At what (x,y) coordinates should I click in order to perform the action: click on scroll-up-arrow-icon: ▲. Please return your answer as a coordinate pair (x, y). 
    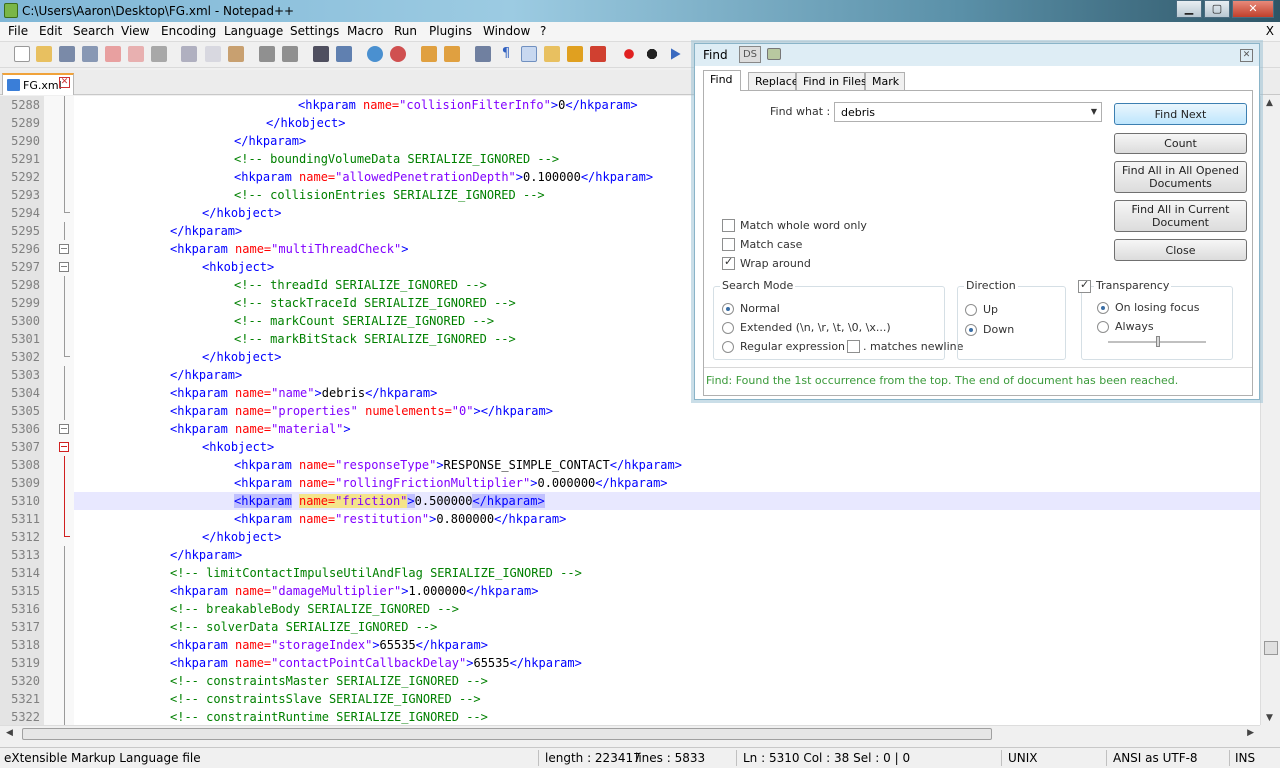
    Looking at the image, I should click on (1269, 103).